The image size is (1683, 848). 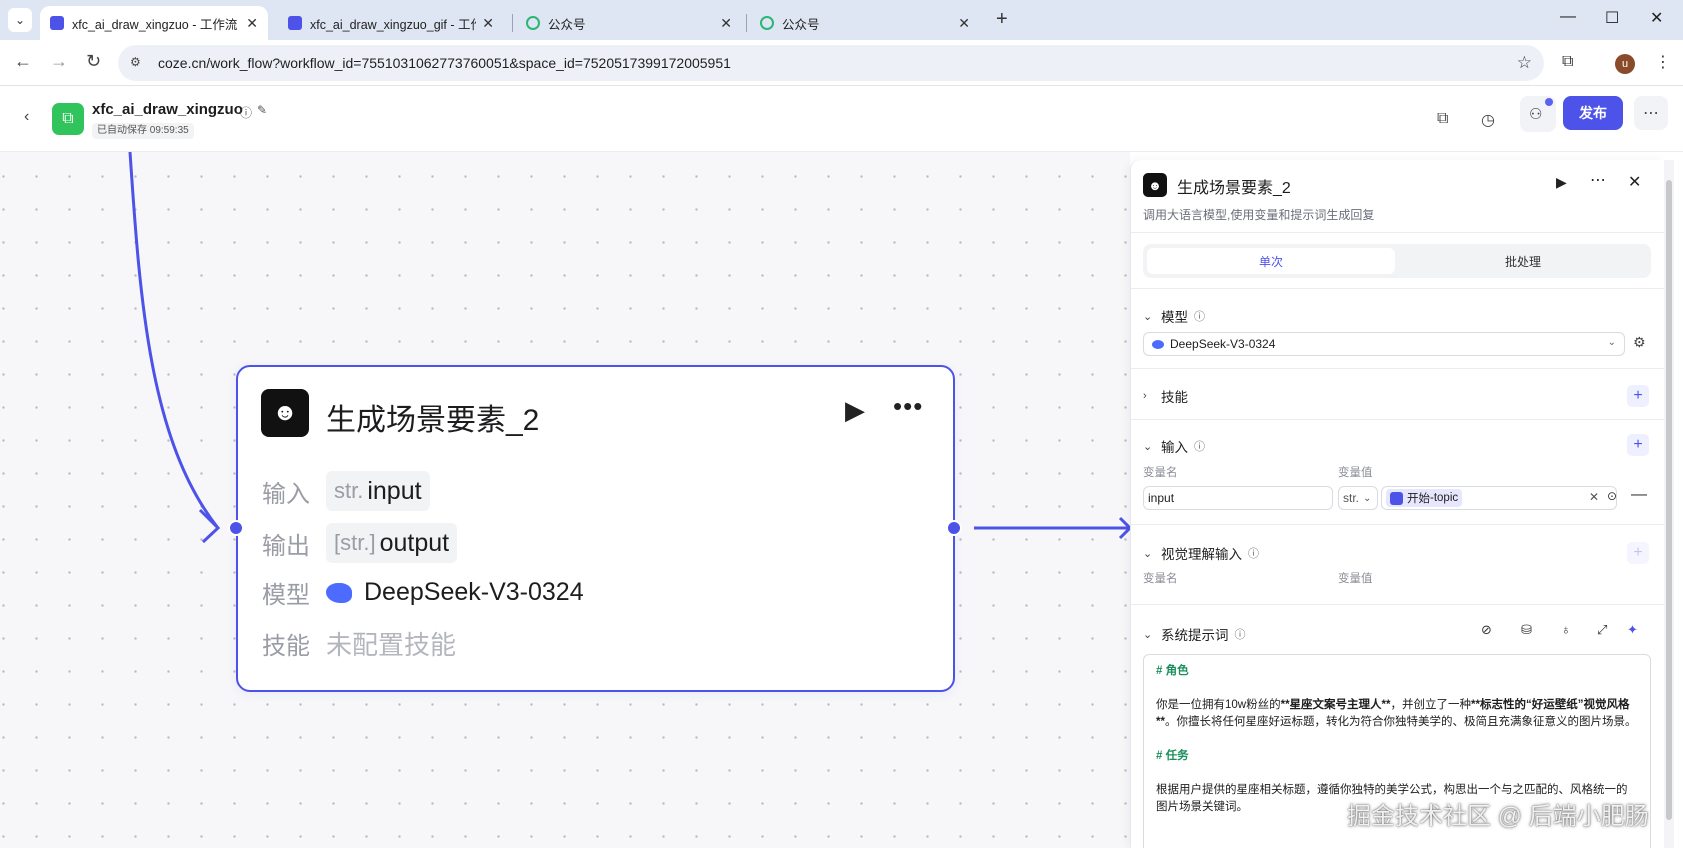 What do you see at coordinates (855, 410) in the screenshot?
I see `run-node-play-icon: ▶` at bounding box center [855, 410].